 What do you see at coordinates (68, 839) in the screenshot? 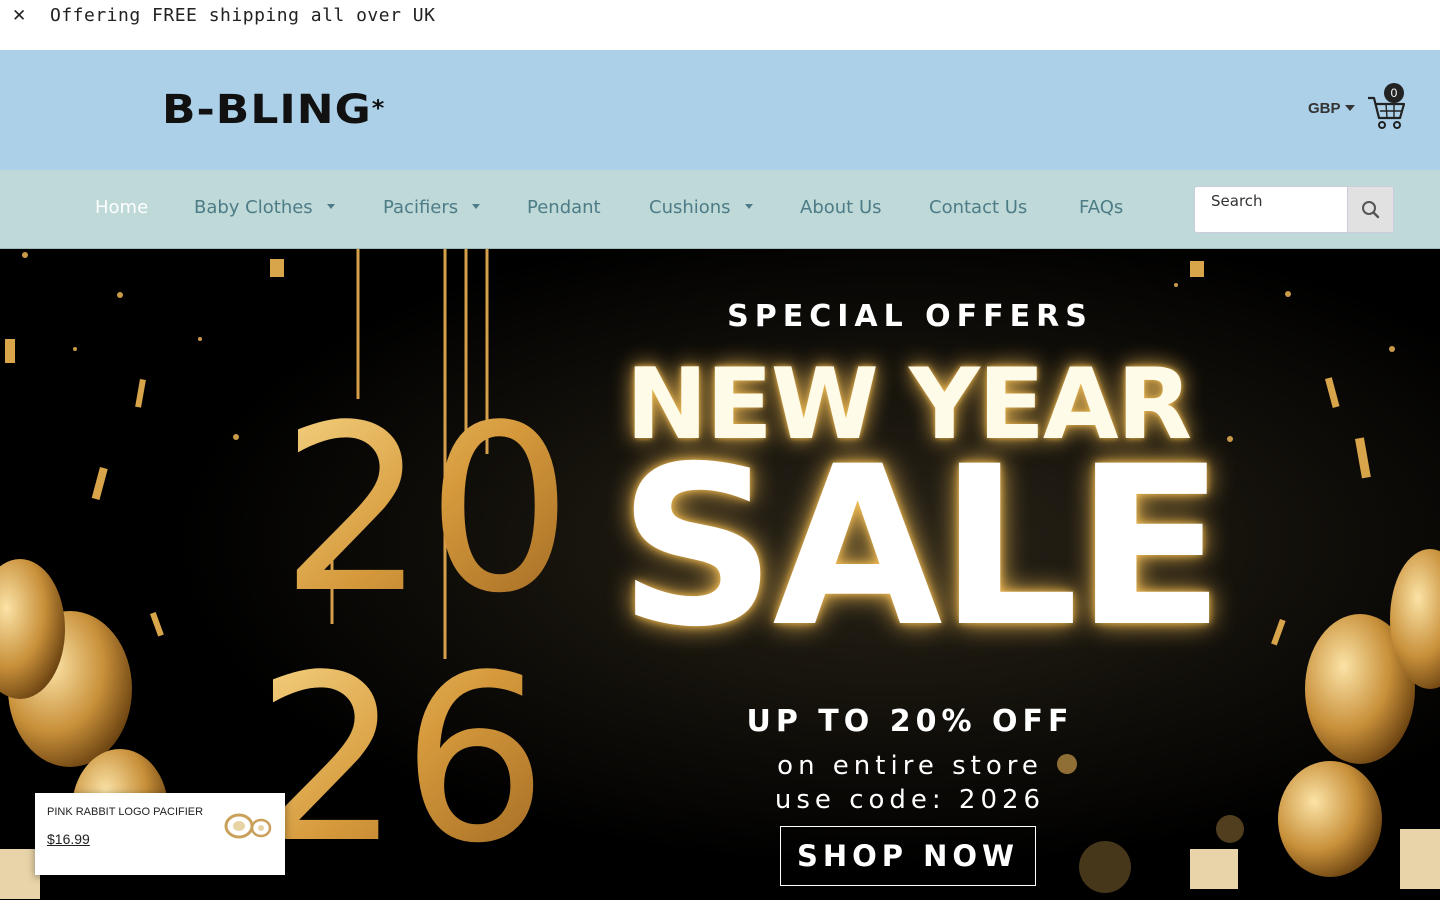
I see `popup-product-price: $16.99` at bounding box center [68, 839].